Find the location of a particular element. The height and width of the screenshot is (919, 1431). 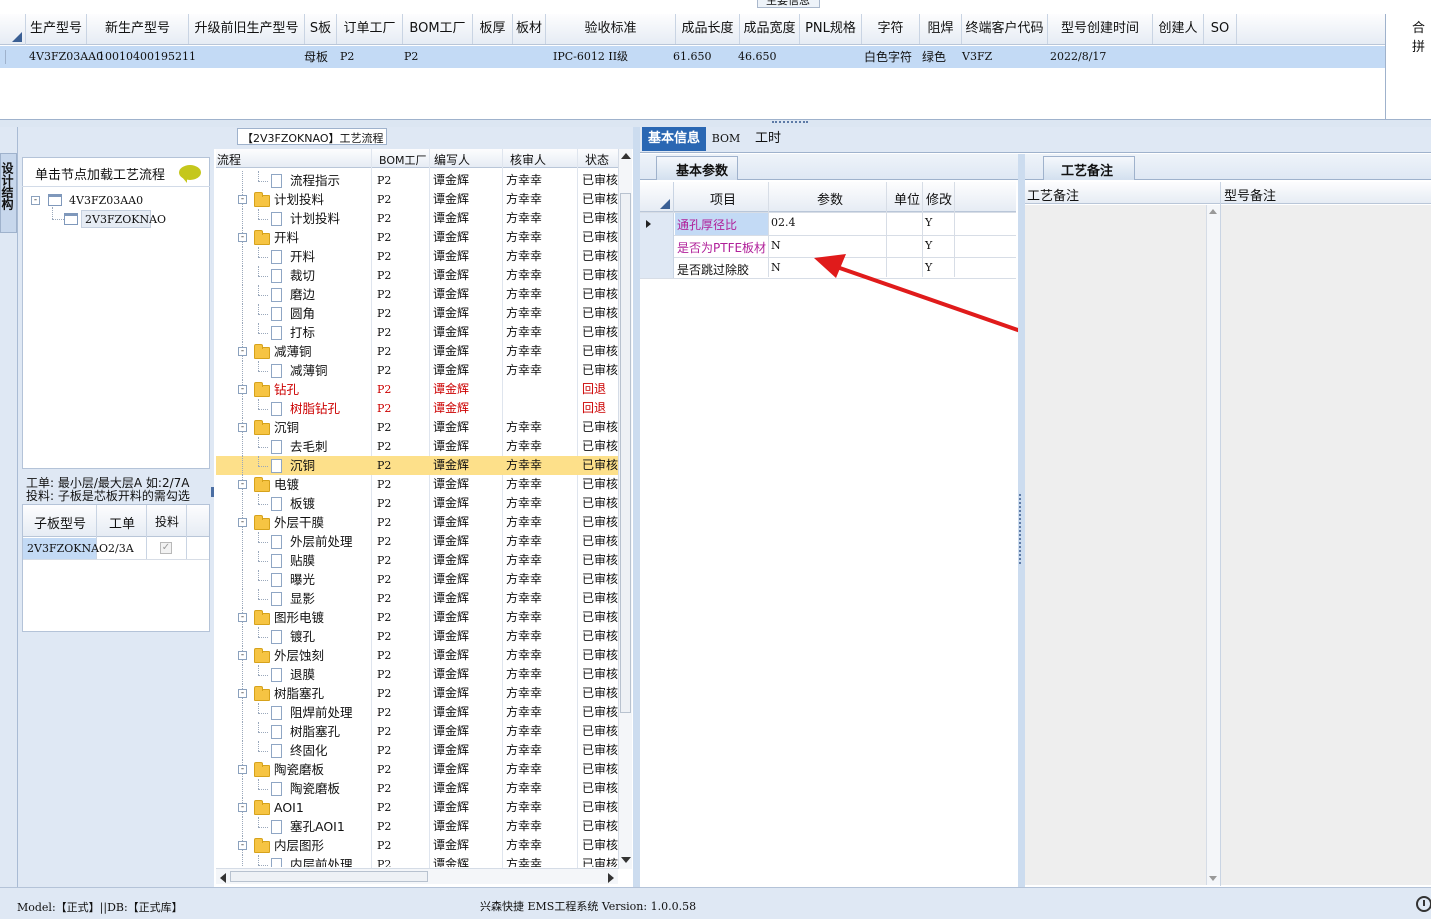

param-item-cell: 是否跳过除胶 is located at coordinates (713, 269).